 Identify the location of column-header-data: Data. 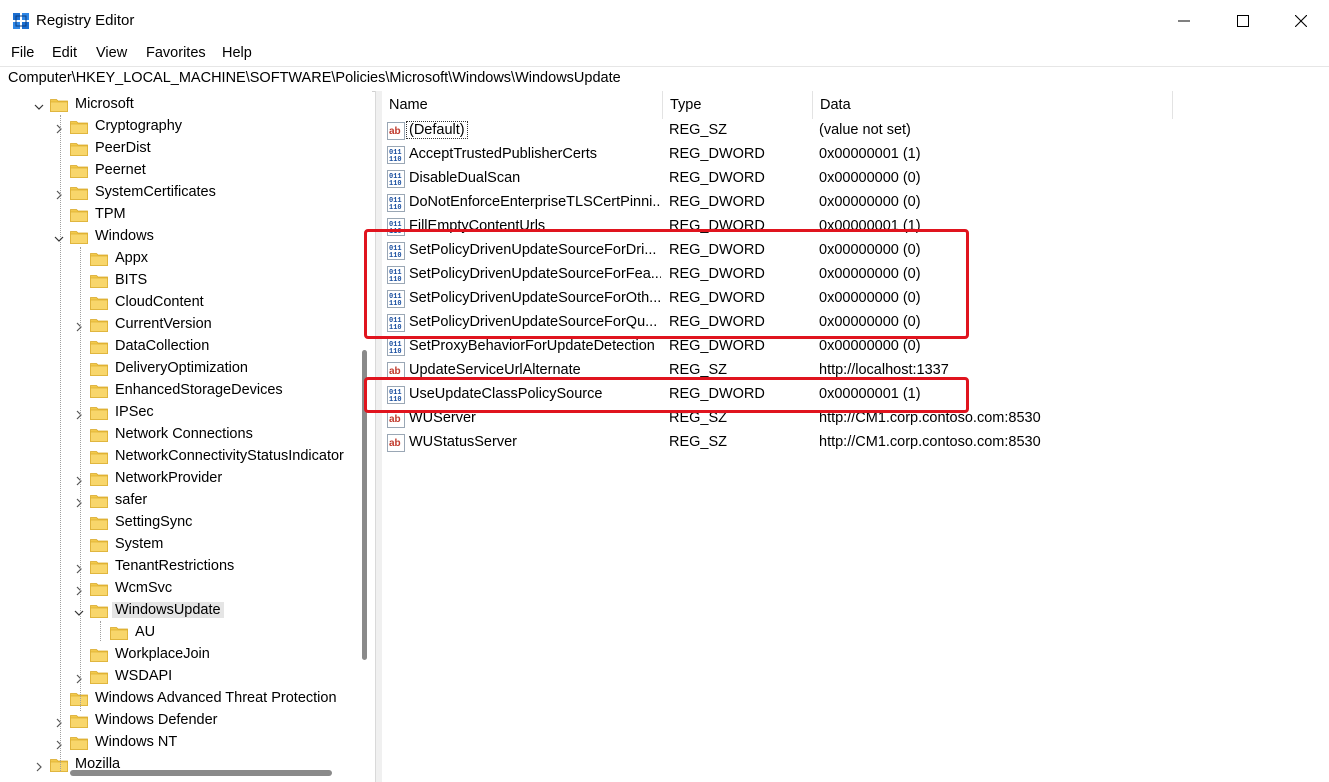
(993, 105).